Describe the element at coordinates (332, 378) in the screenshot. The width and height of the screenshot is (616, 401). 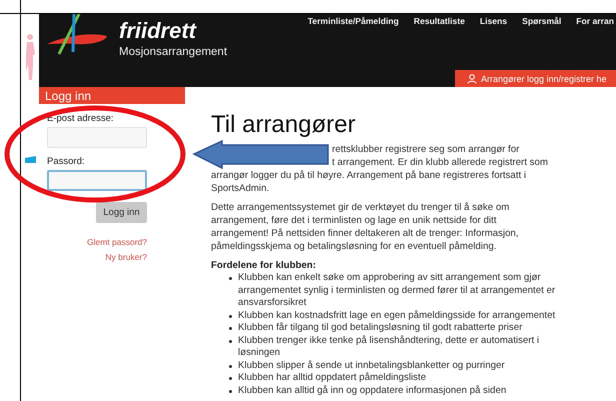
I see `list-item-text: Klubben har alltid oppdatert påmeldingsliste` at that location.